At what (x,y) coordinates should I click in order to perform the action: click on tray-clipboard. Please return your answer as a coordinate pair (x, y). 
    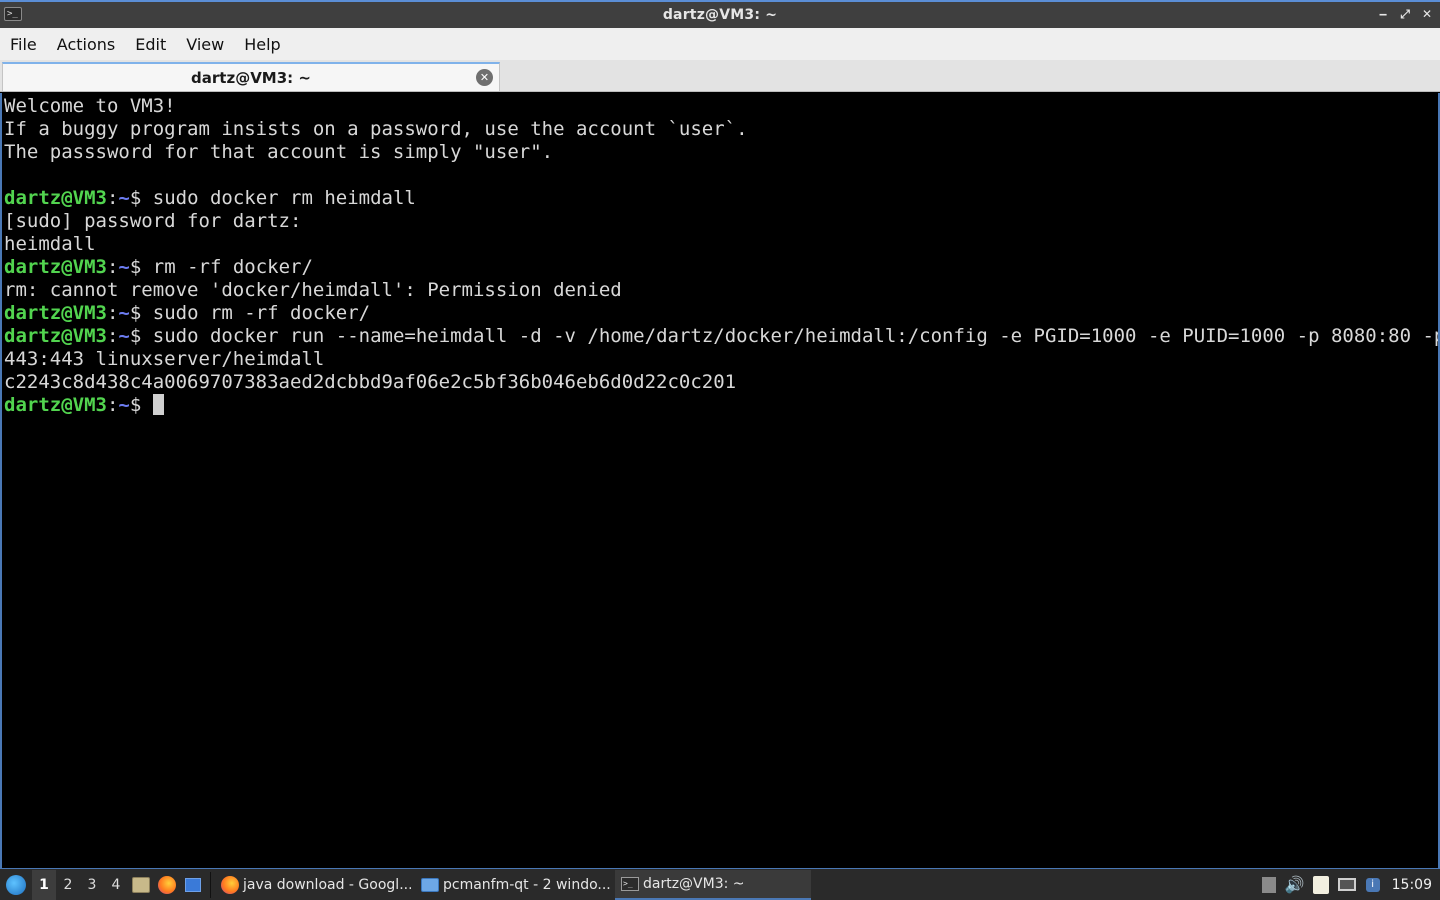
    Looking at the image, I should click on (1321, 885).